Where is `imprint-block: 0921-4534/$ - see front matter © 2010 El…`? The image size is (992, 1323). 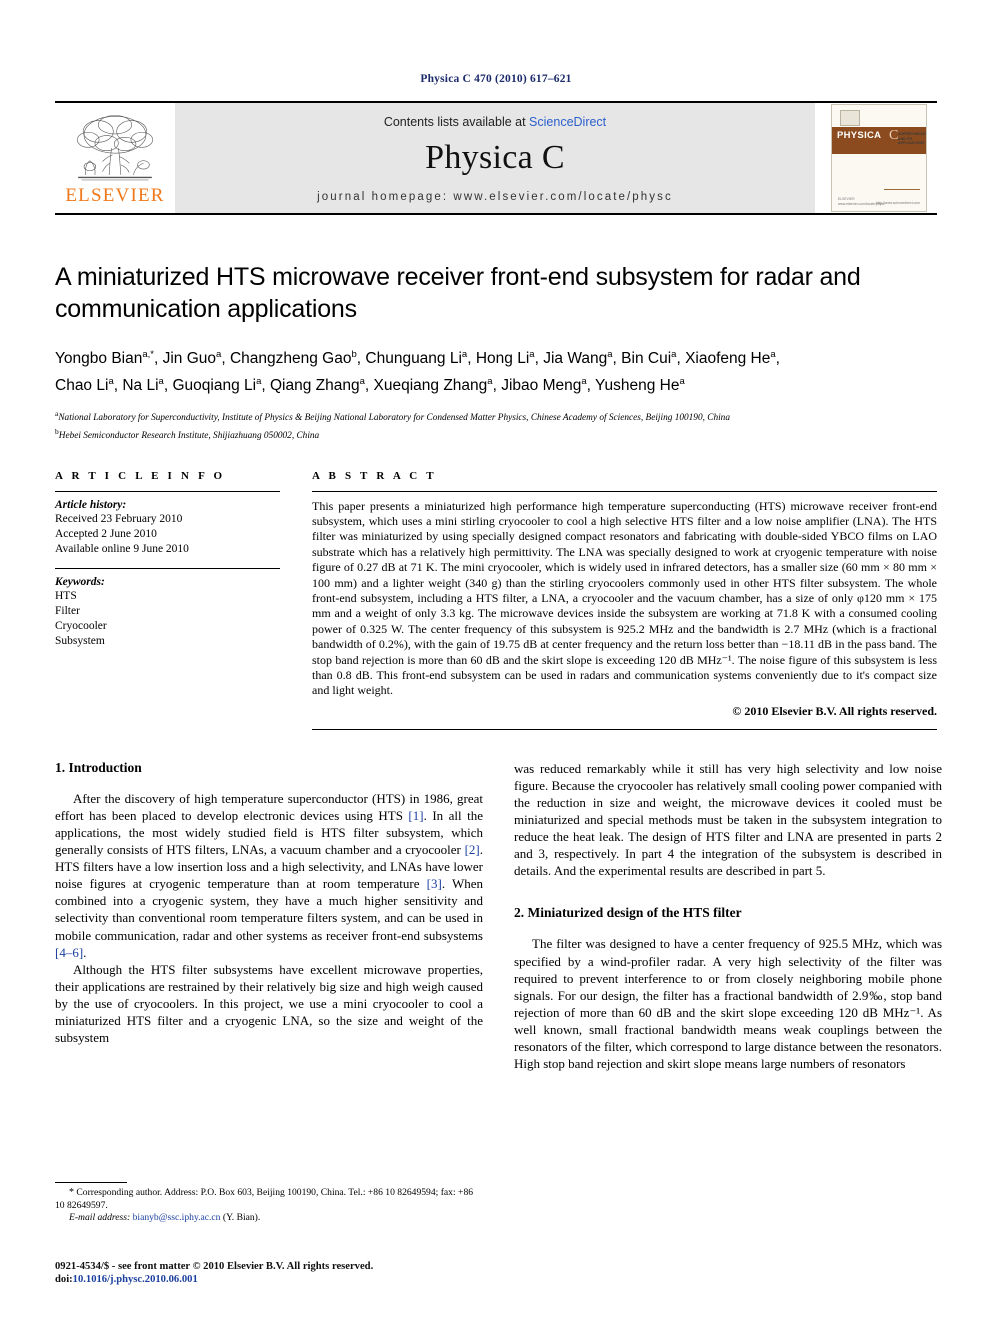 imprint-block: 0921-4534/$ - see front matter © 2010 El… is located at coordinates (214, 1273).